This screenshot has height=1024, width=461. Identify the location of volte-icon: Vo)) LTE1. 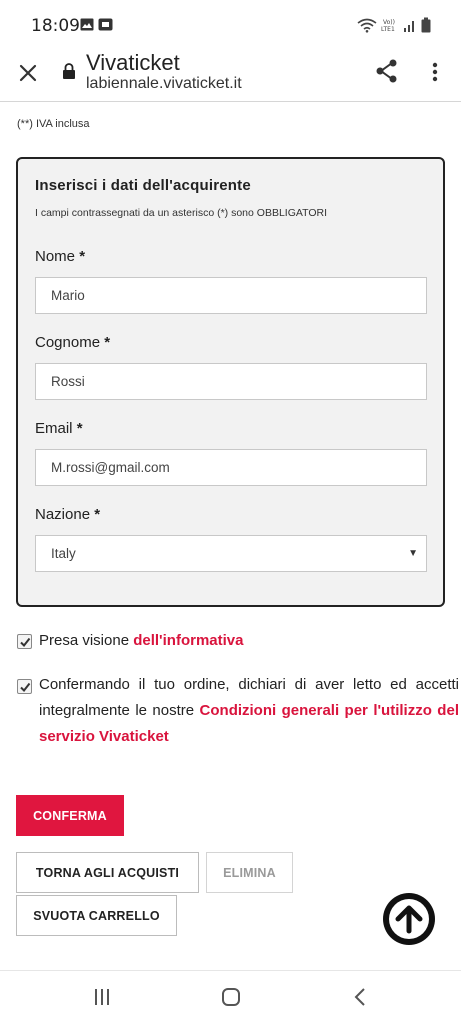
(388, 26).